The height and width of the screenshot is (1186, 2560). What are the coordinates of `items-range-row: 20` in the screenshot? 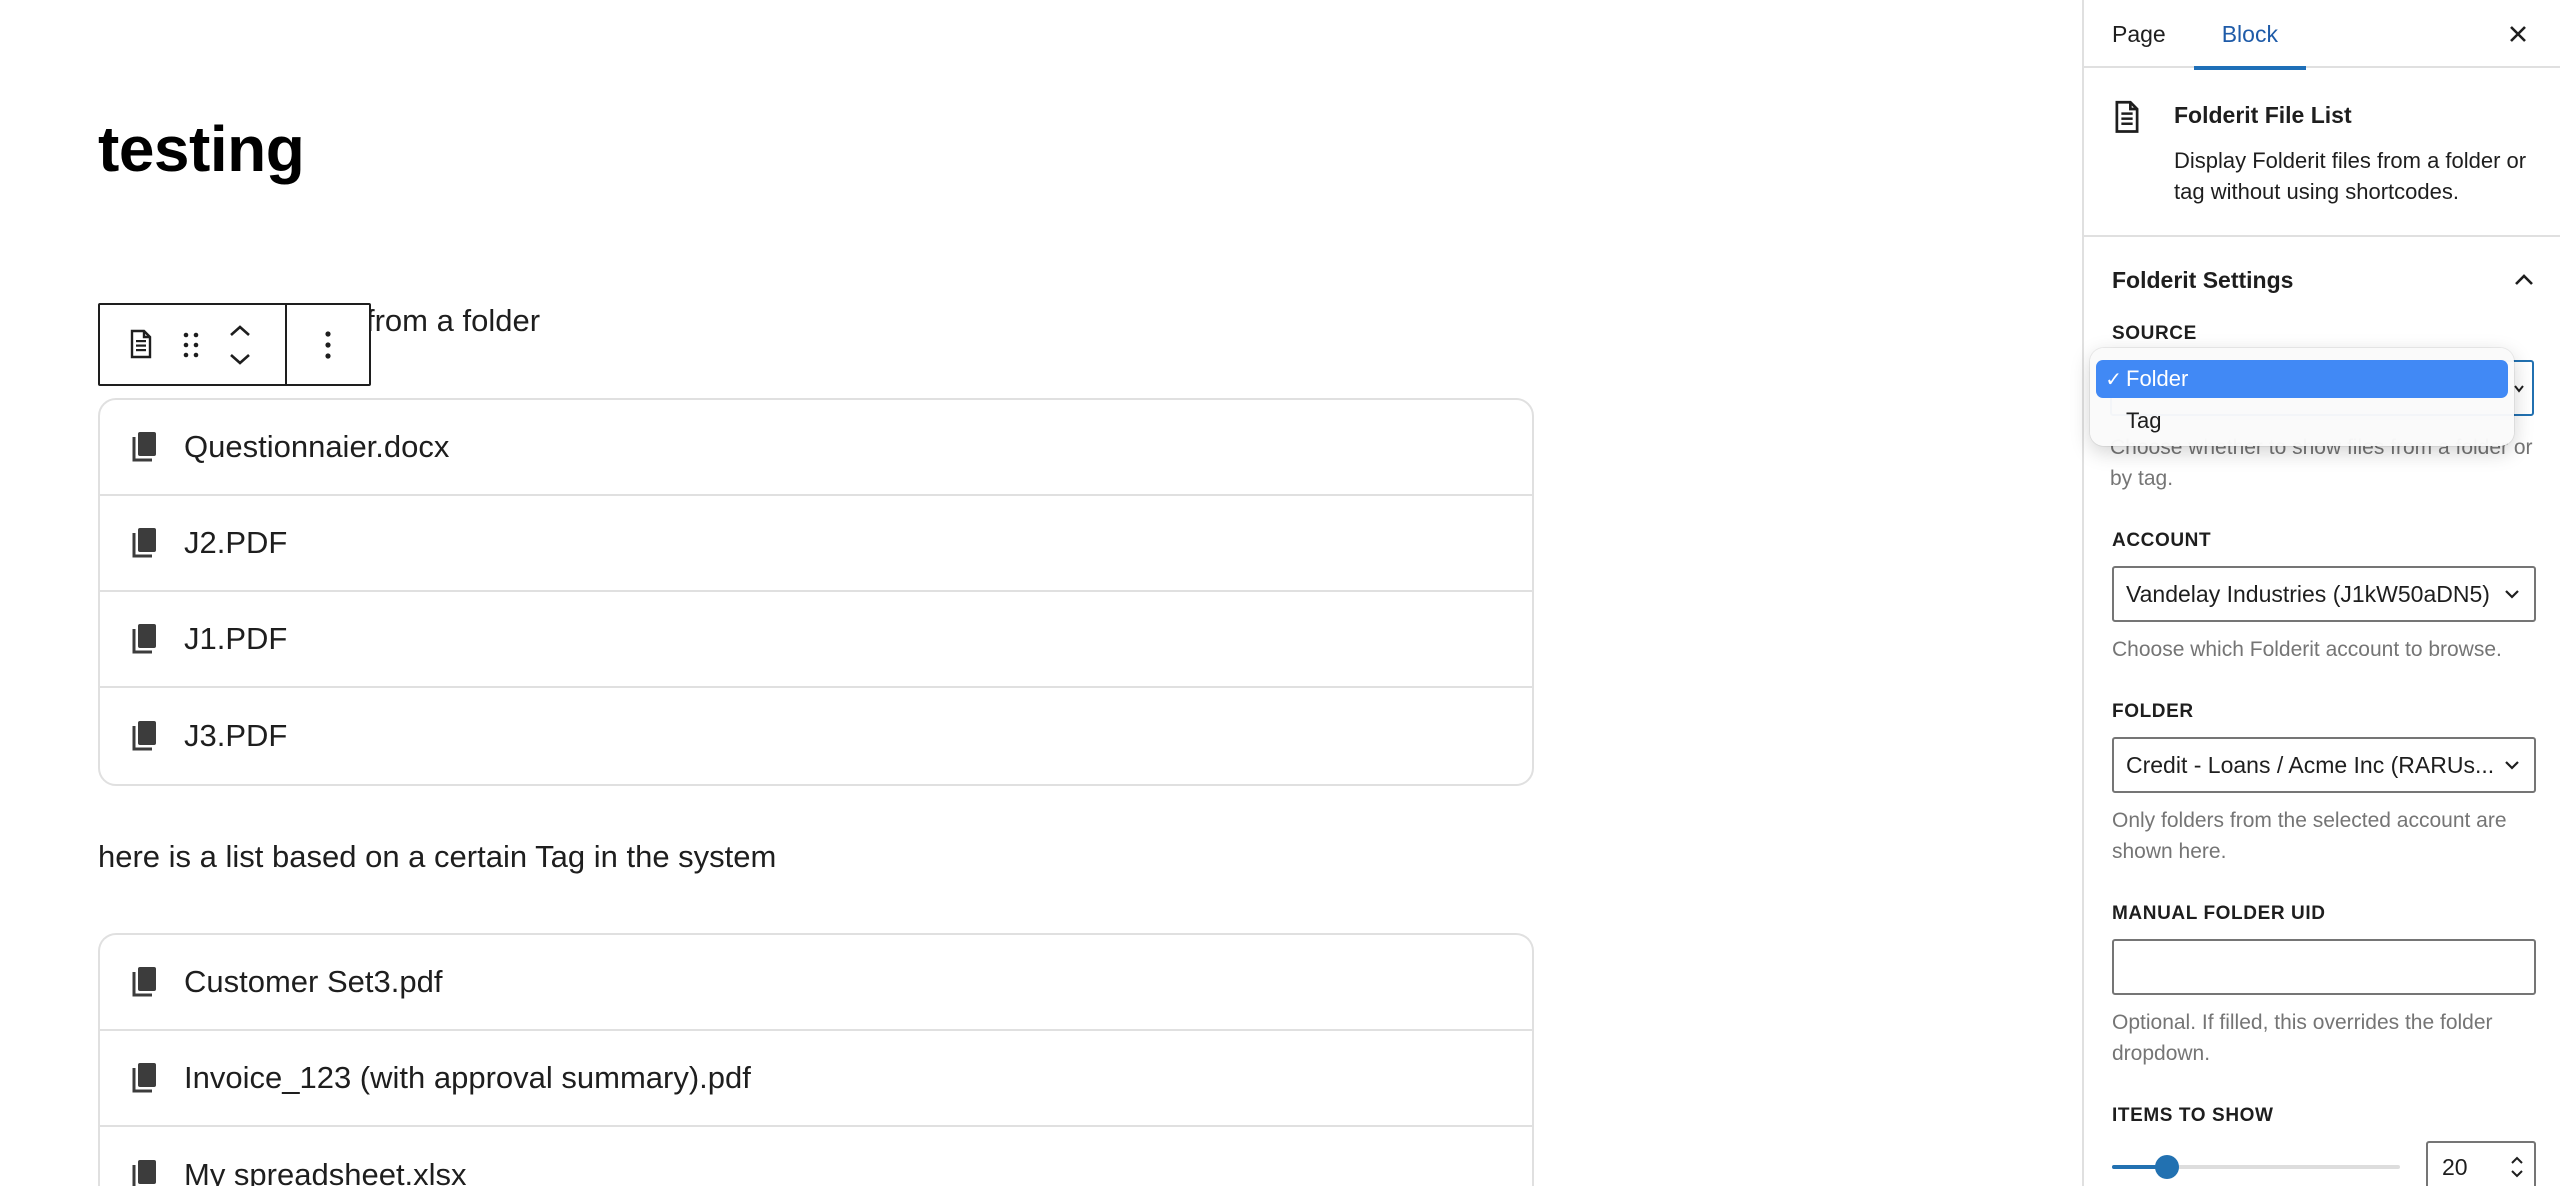 It's located at (2324, 1163).